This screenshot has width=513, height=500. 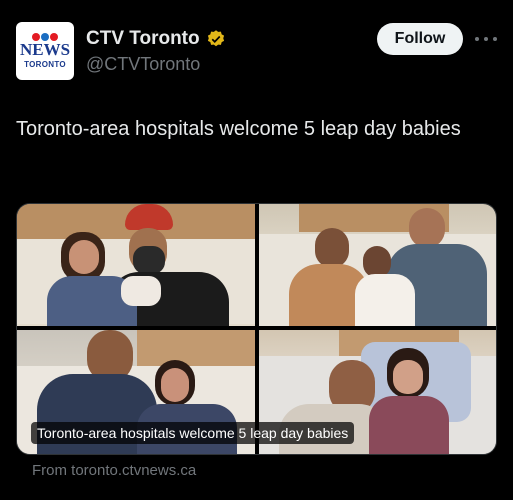 I want to click on account-avatar: NEWS TORONTO, so click(x=45, y=51).